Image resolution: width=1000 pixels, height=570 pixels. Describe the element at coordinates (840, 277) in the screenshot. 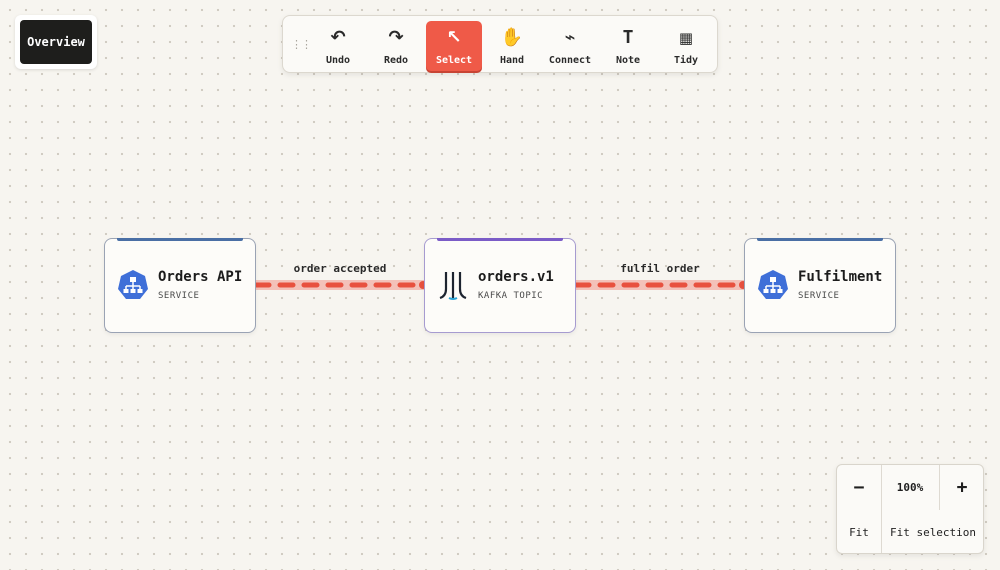

I see `node-title: Fulfilment` at that location.